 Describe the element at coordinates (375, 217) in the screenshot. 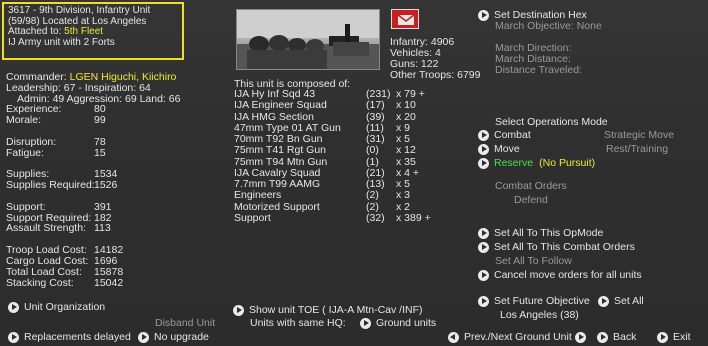

I see `toe-device-needed: (32)` at that location.